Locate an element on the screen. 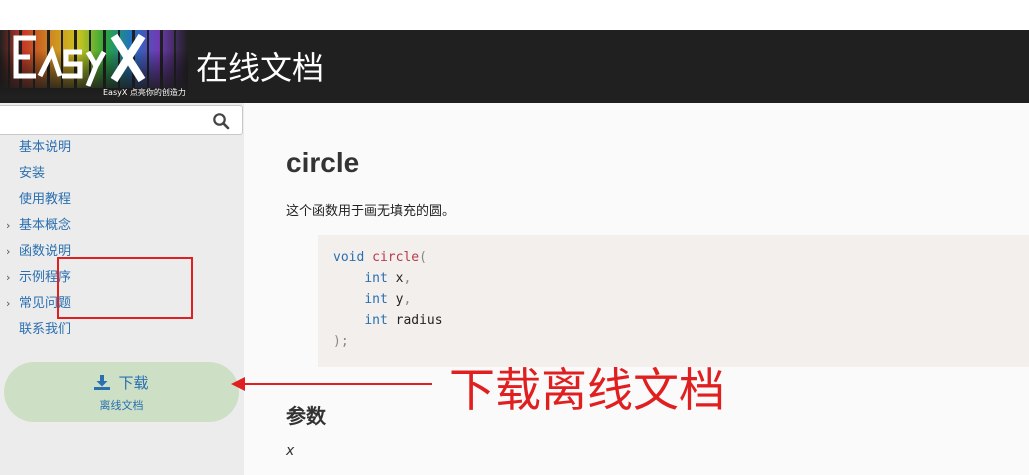 The image size is (1029, 475). easyx-logo: EasyX 点亮你的创造力 is located at coordinates (94, 66).